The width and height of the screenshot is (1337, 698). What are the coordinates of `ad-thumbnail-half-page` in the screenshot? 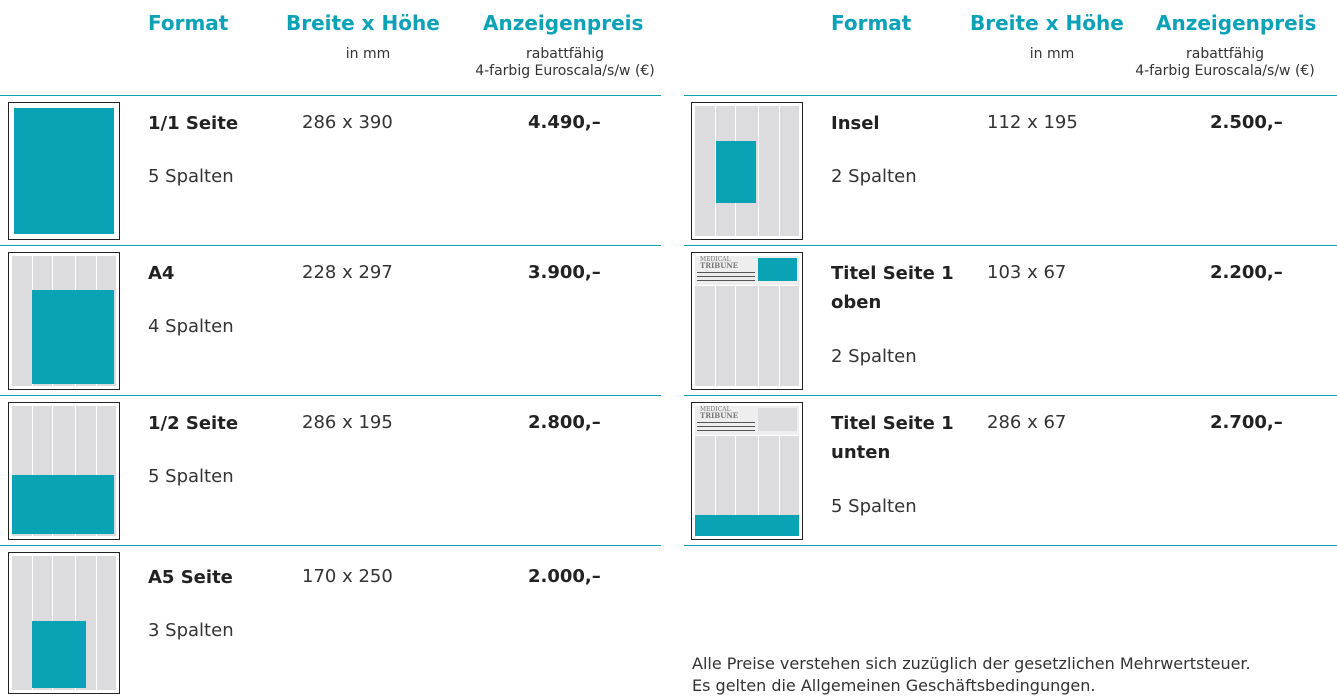 It's located at (64, 471).